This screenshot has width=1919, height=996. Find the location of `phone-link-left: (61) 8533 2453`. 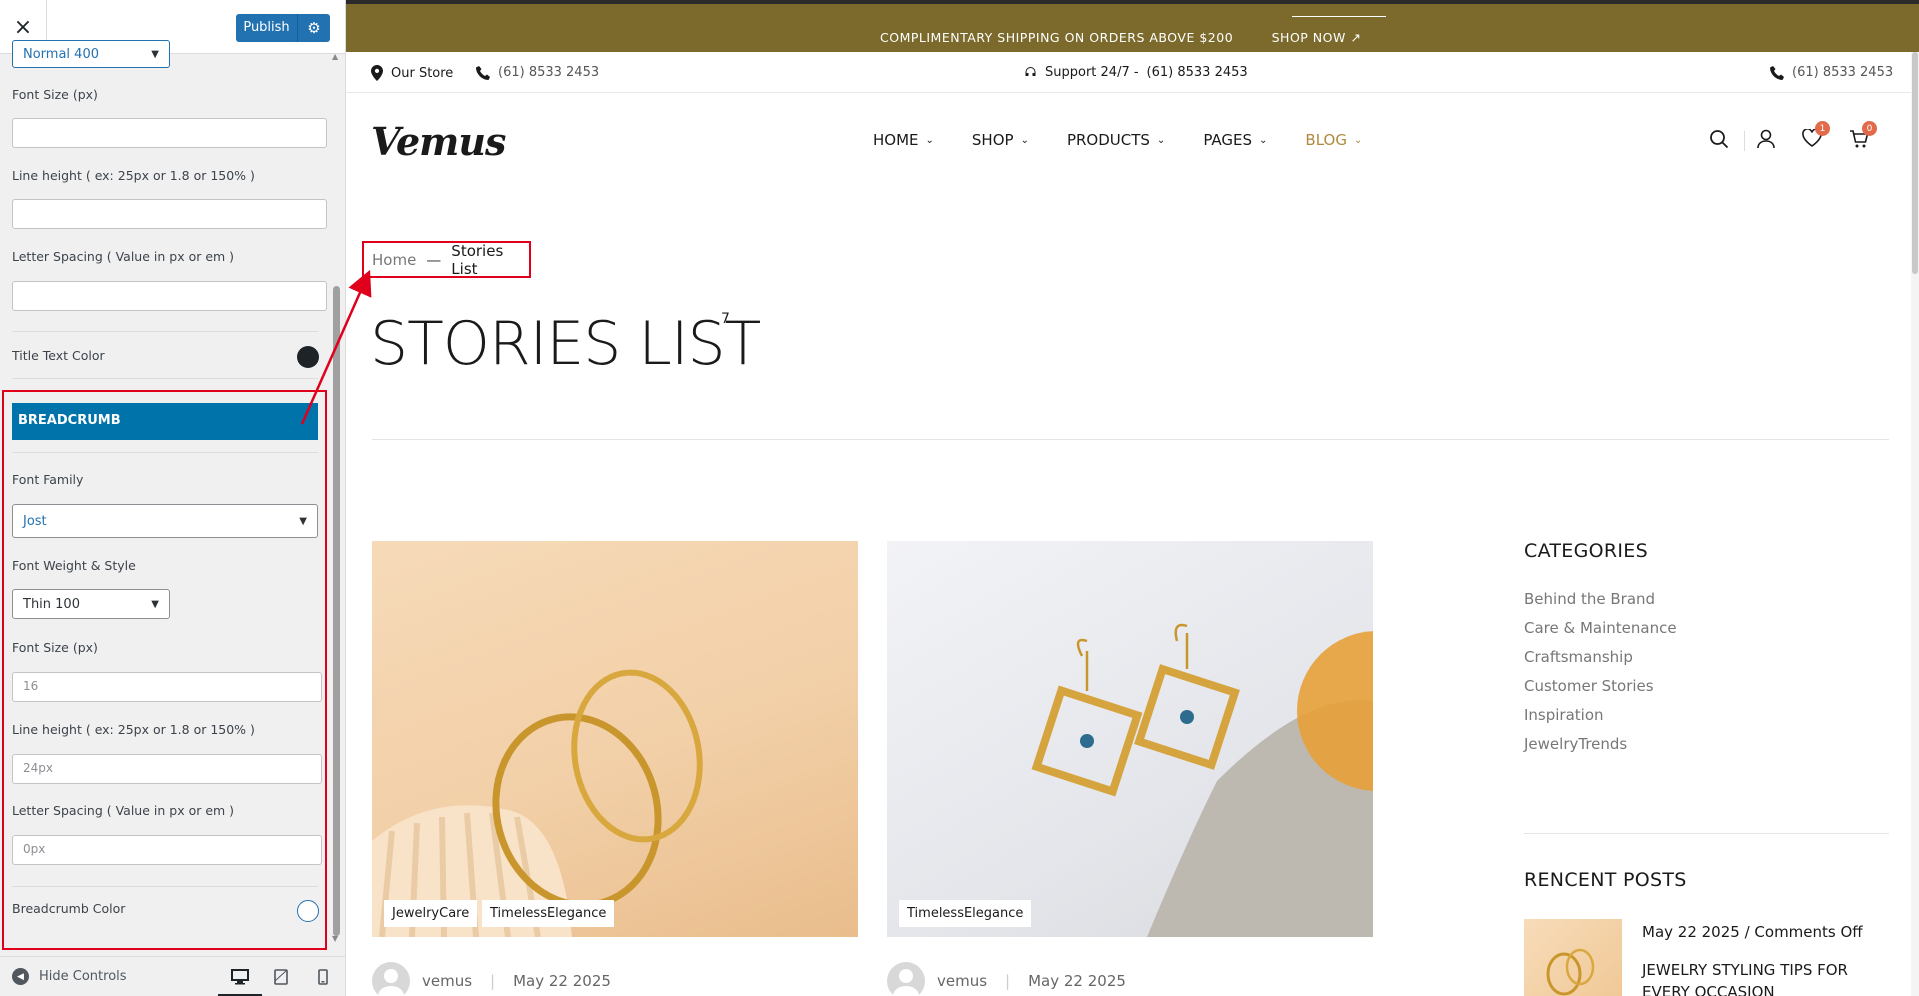

phone-link-left: (61) 8533 2453 is located at coordinates (537, 72).